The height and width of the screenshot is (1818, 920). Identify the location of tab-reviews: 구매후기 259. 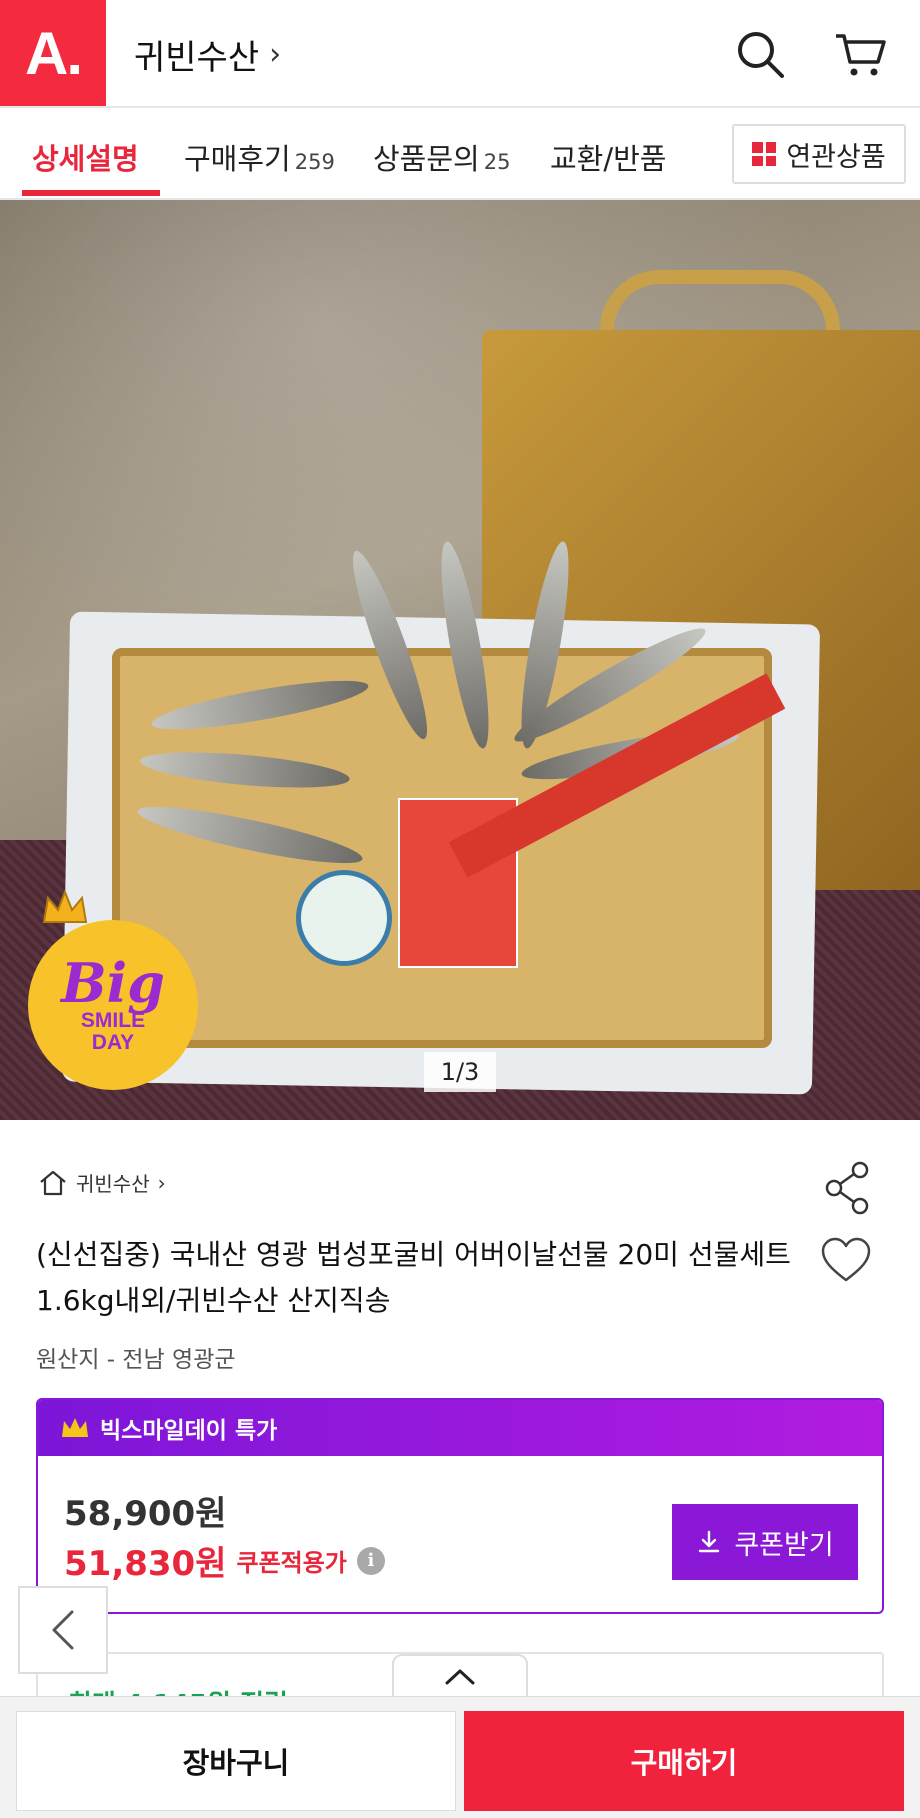
(259, 157).